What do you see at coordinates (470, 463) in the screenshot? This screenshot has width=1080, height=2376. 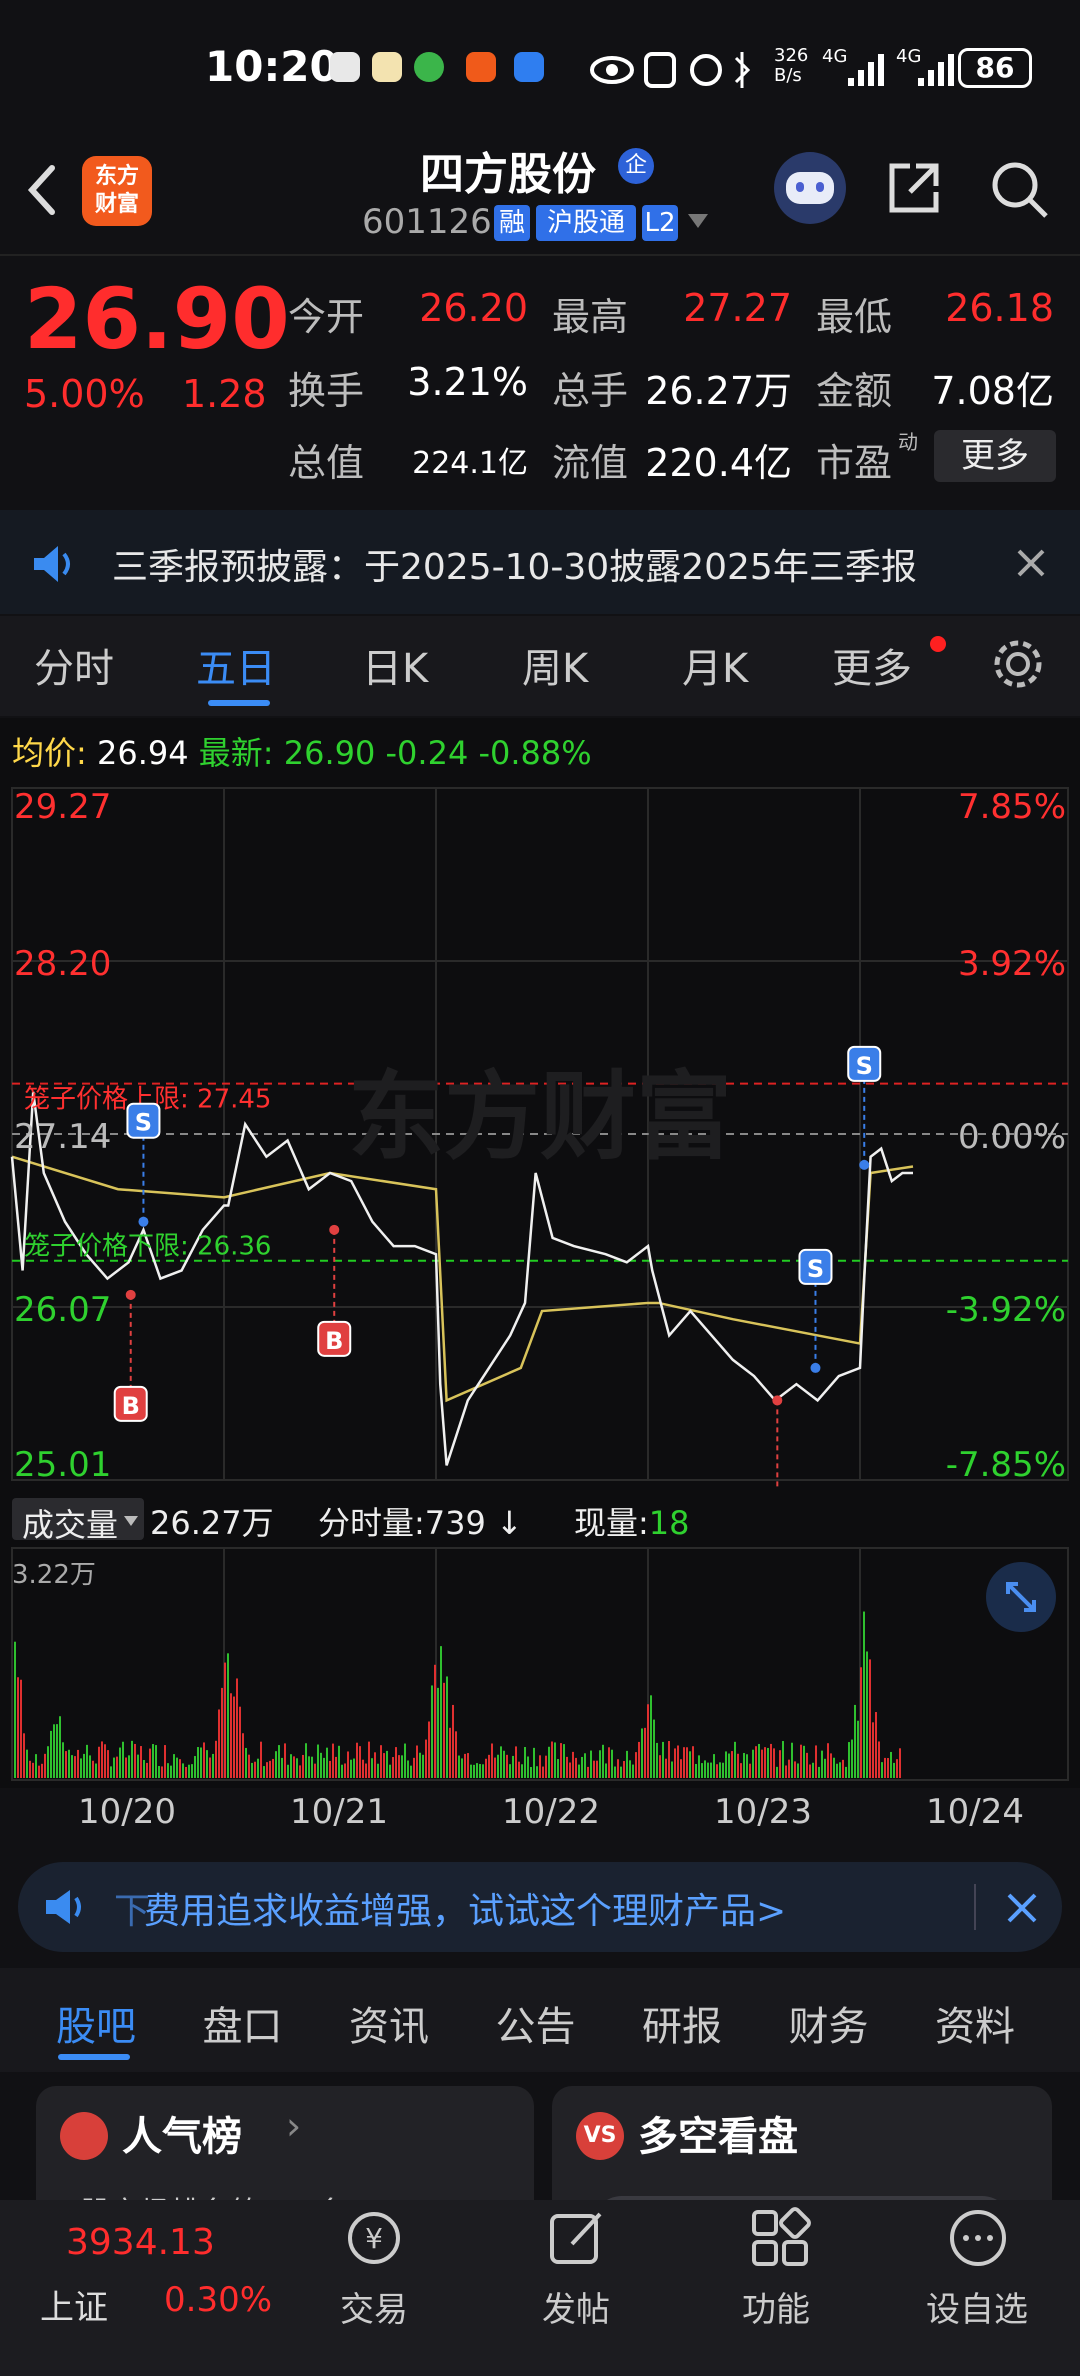 I see `quote-value: 224.1亿` at bounding box center [470, 463].